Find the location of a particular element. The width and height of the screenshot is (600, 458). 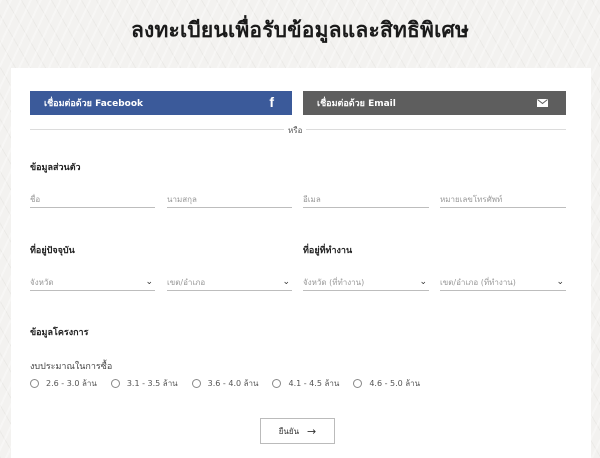

budget-option-label: 2.6 - 3.0 ล้าน is located at coordinates (71, 383).